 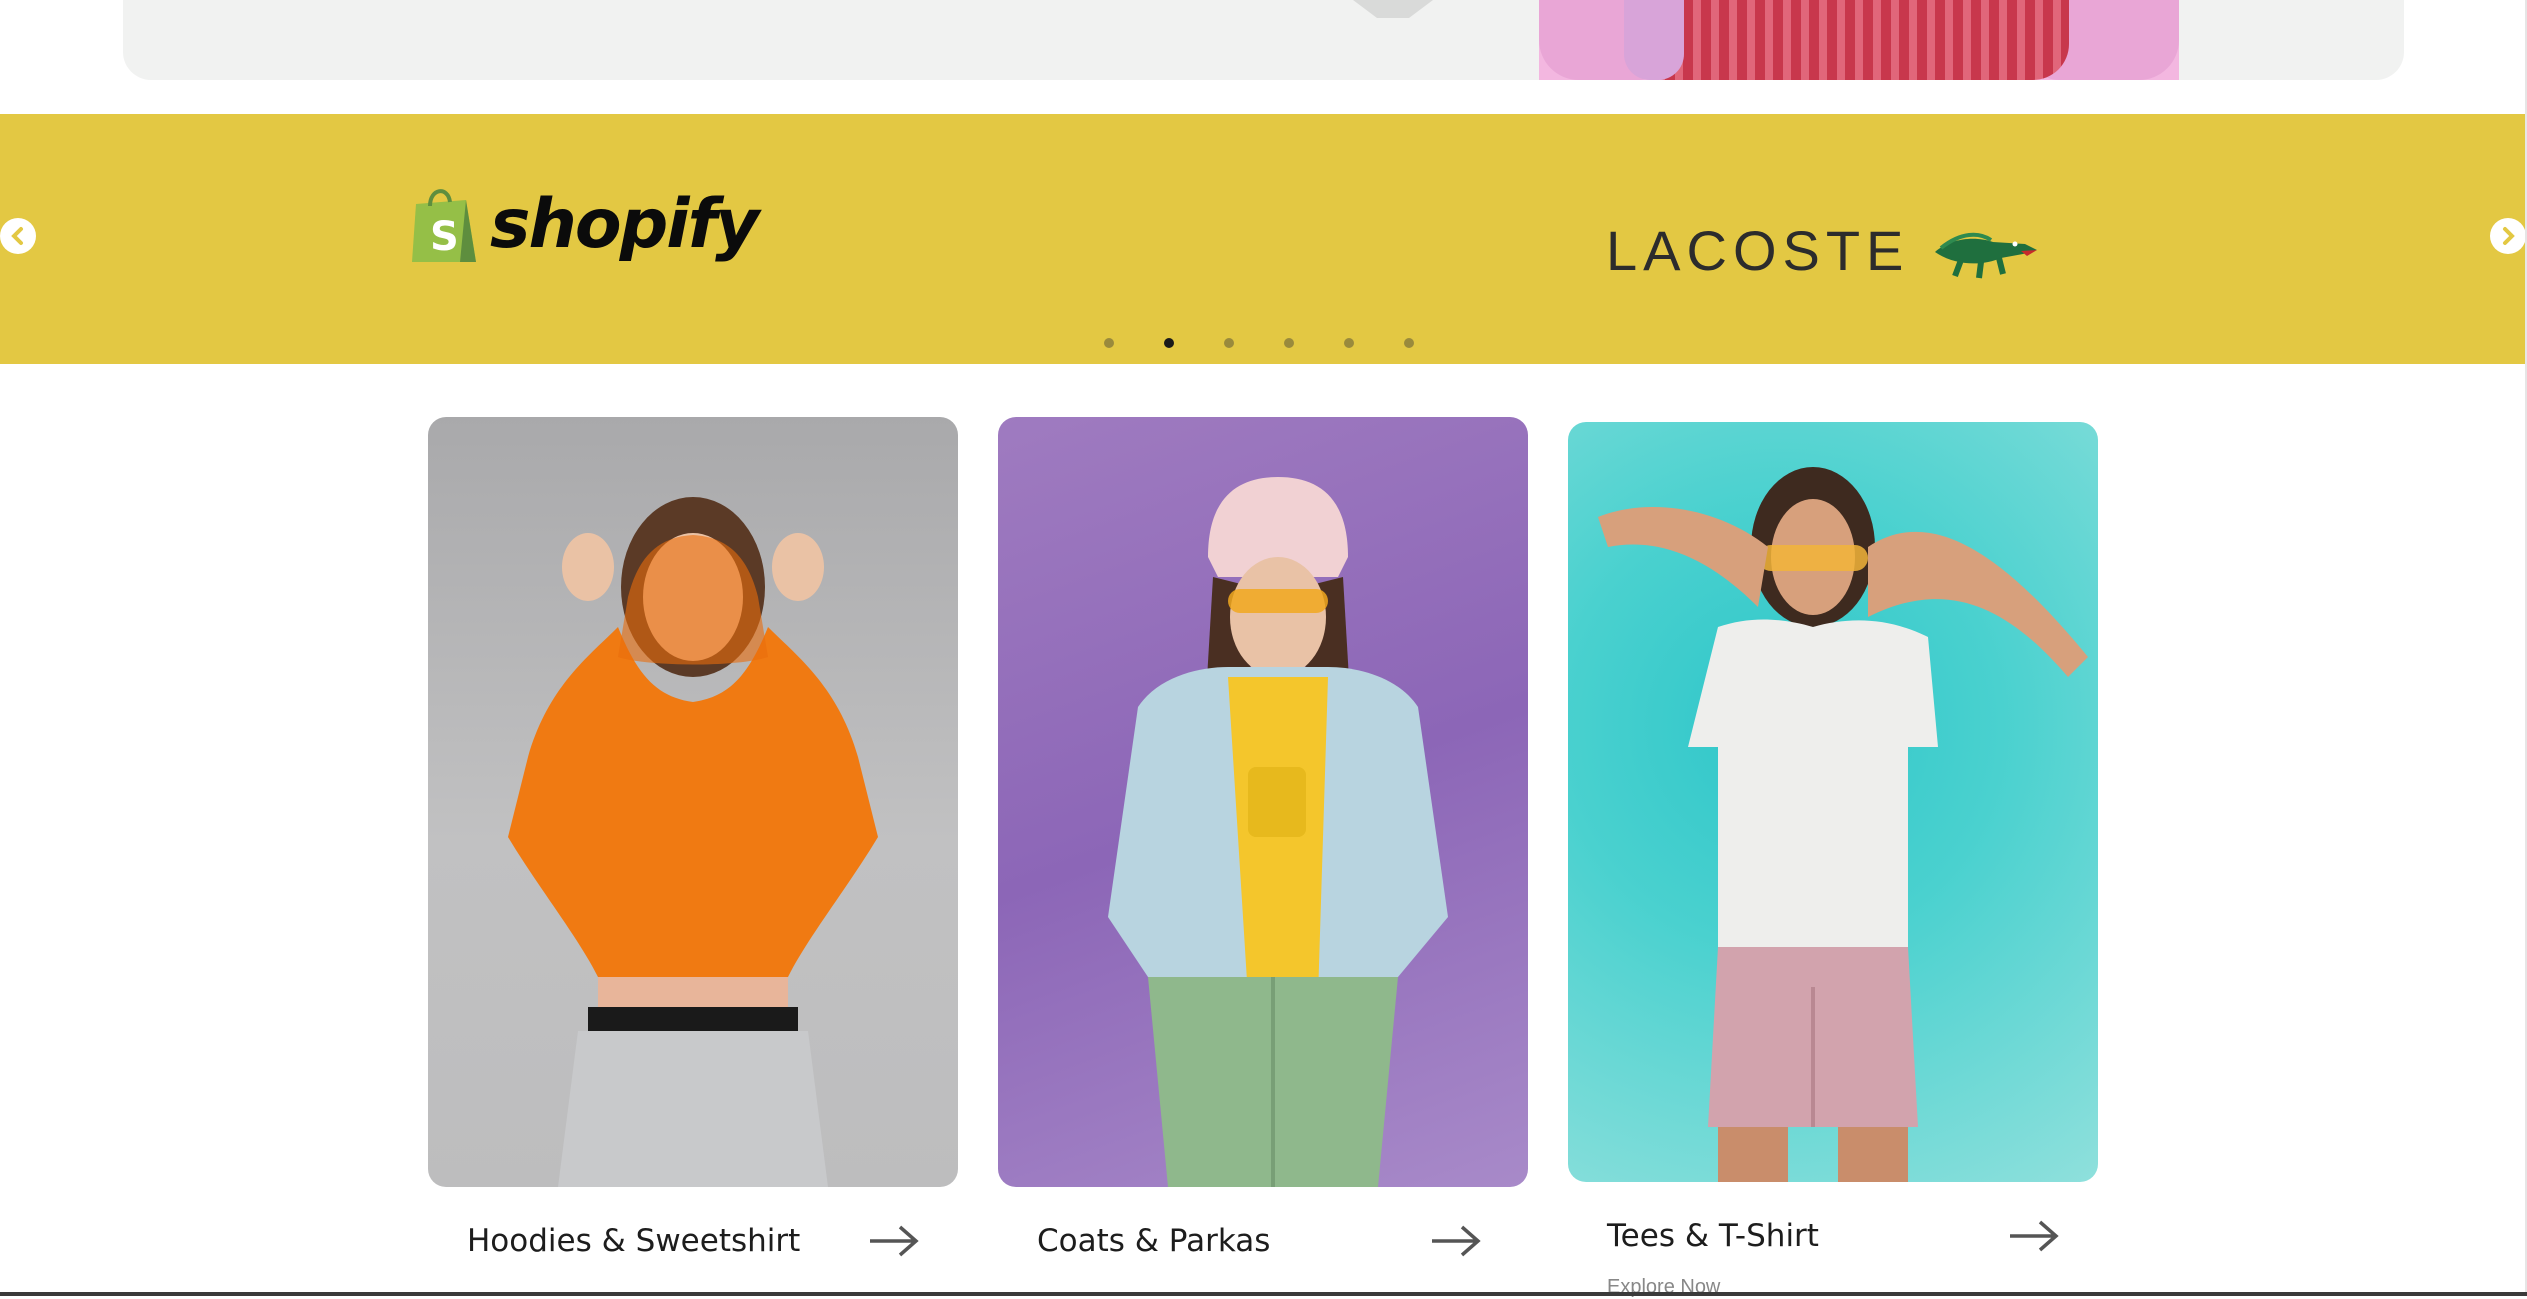 I want to click on shopping-bag-icon: S, so click(x=444, y=225).